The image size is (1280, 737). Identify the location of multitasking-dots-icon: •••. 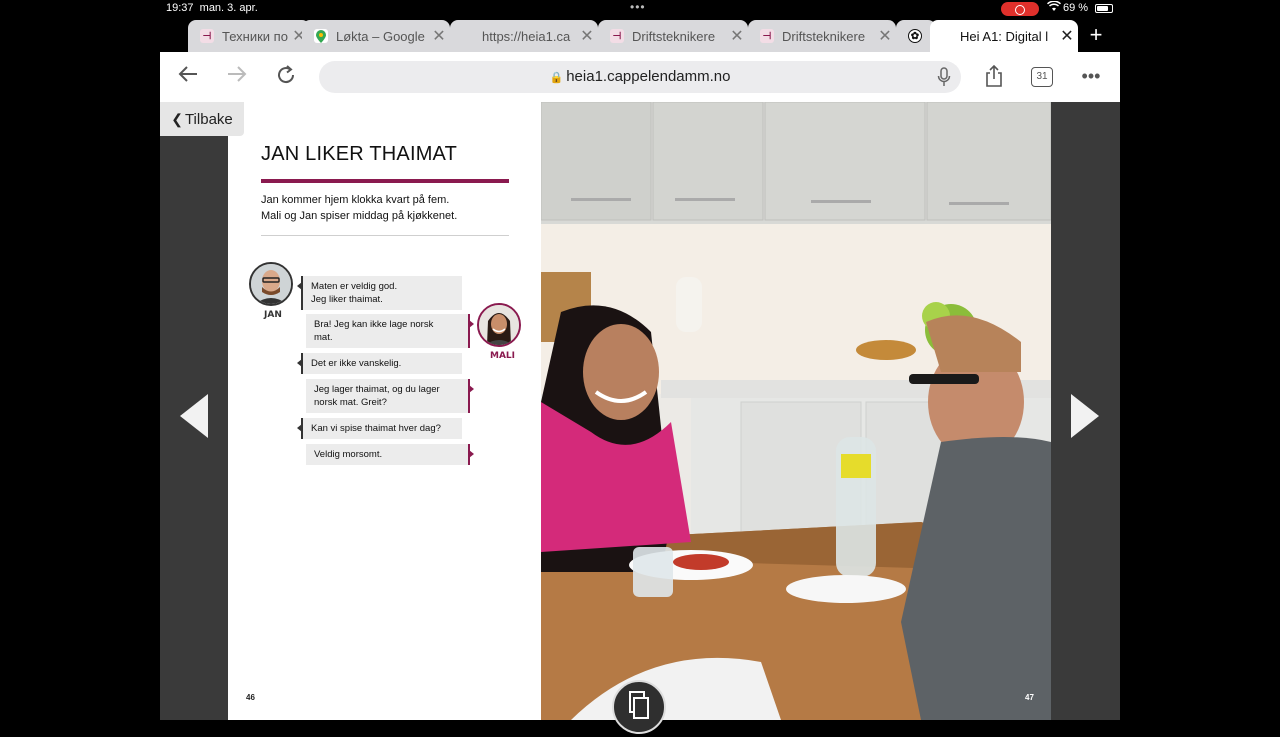
(638, 7).